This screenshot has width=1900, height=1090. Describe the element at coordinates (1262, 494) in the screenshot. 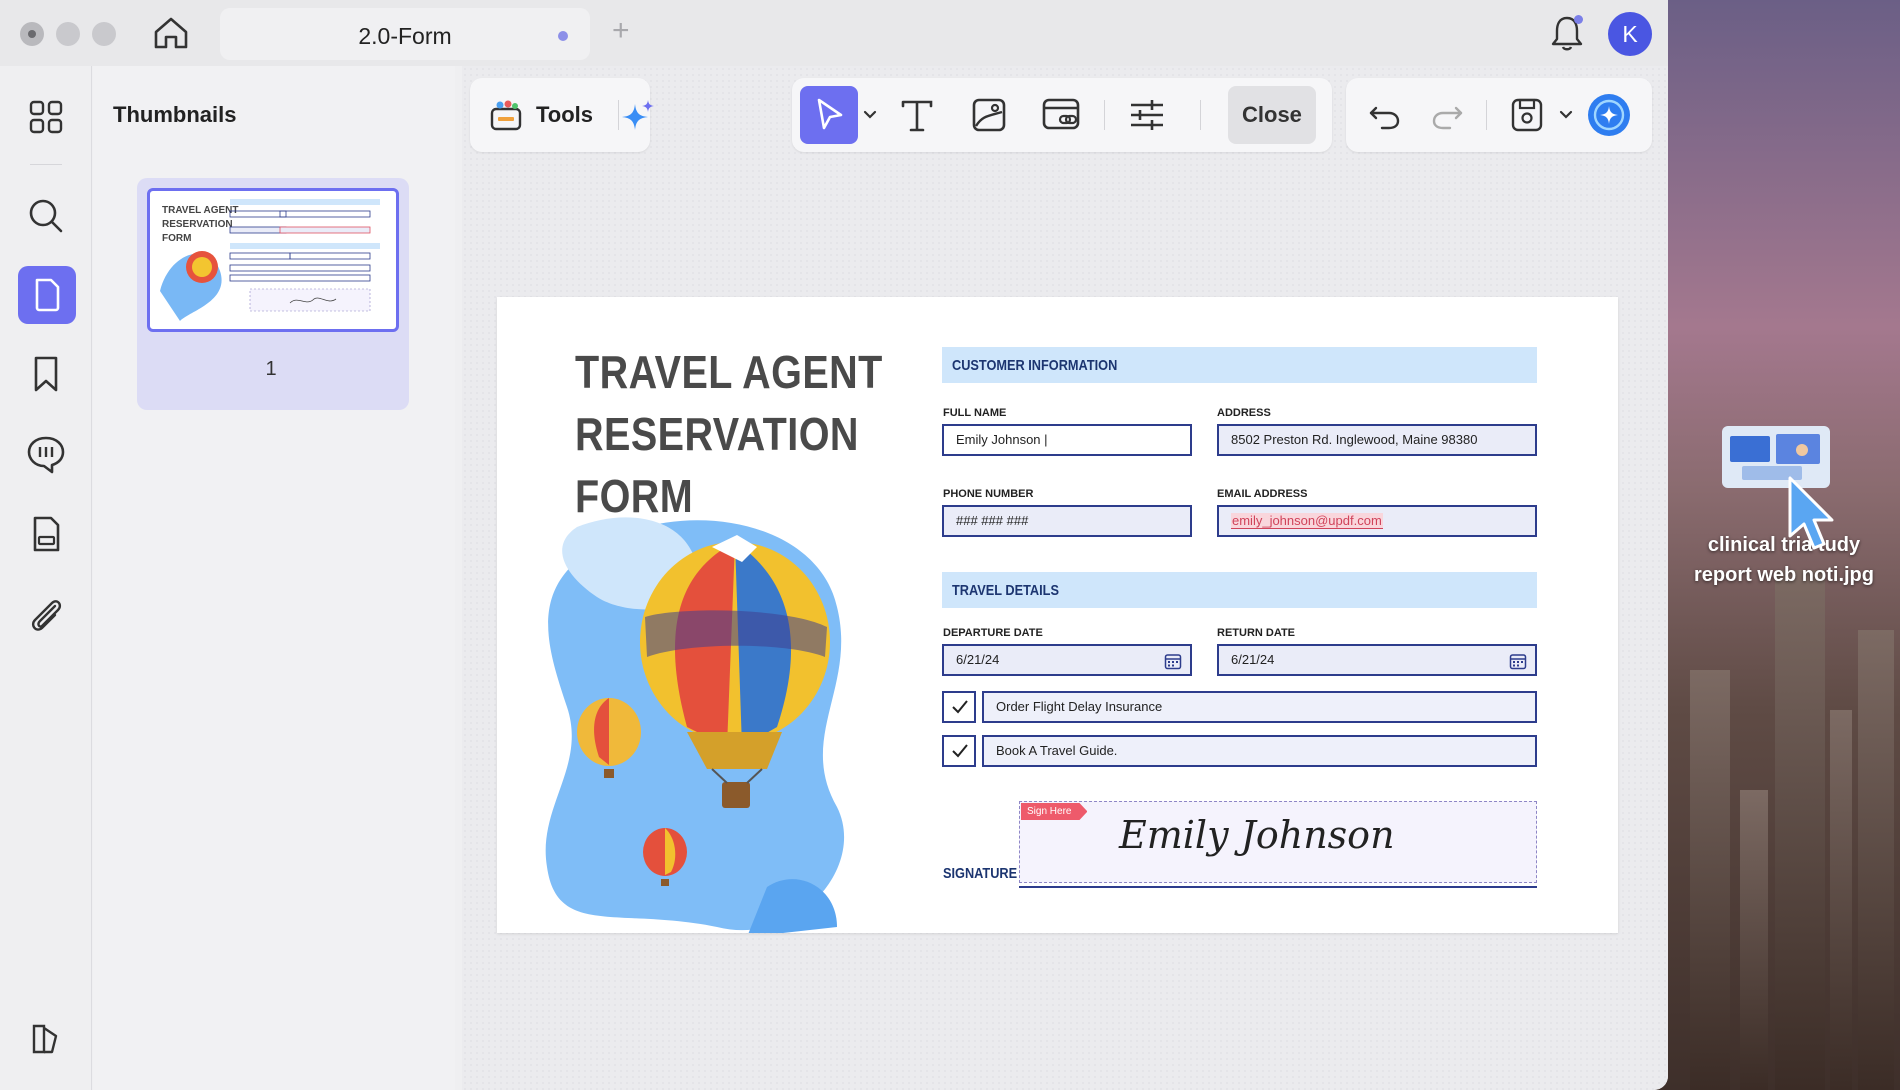

I see `email-label: EMAIL ADDRESS` at that location.